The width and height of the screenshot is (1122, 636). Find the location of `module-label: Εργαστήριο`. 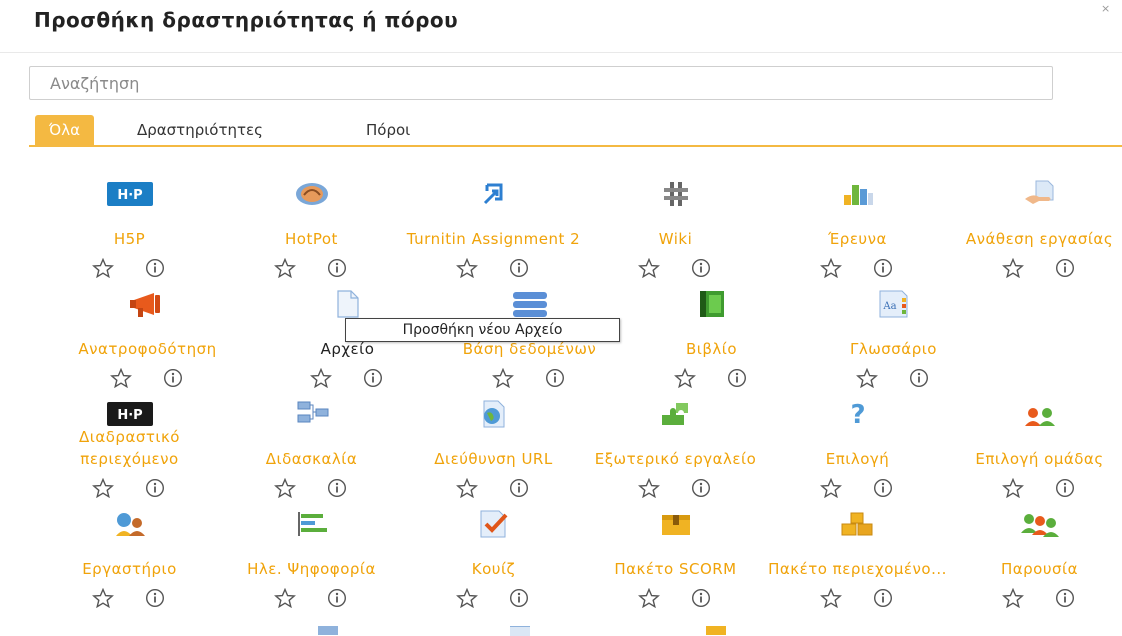

module-label: Εργαστήριο is located at coordinates (129, 569).